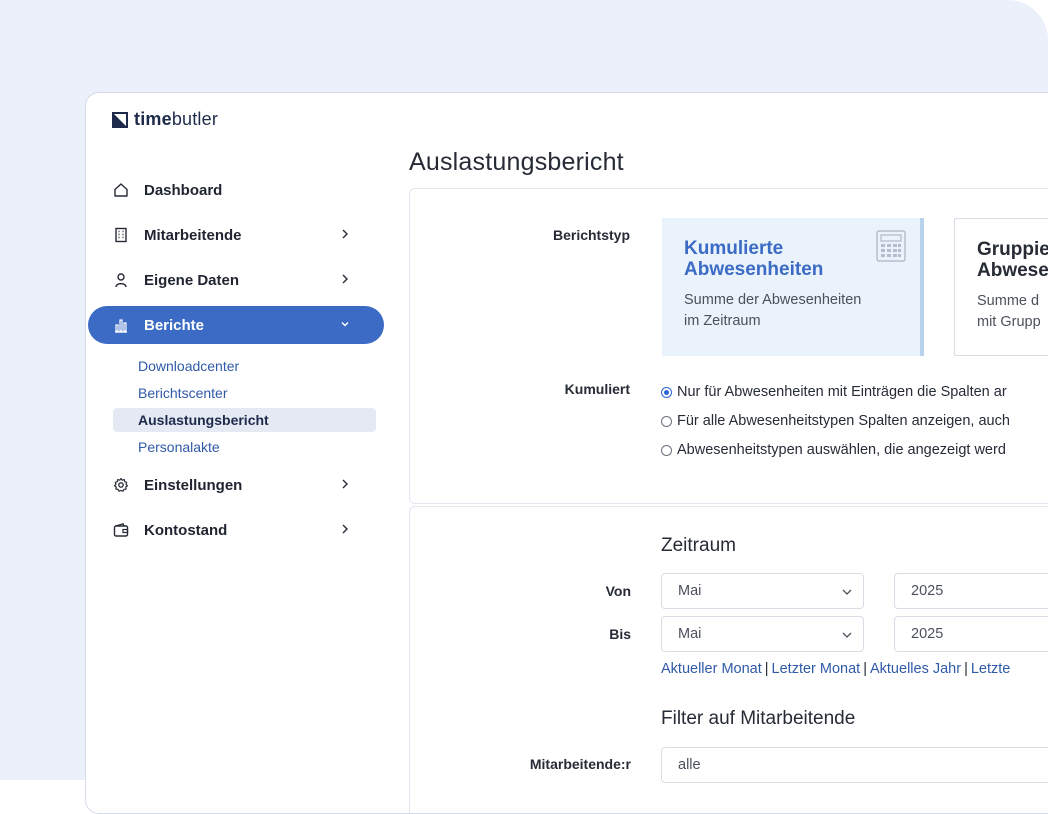  I want to click on card-description: Summe der Abwesenheiten im Zeitraum, so click(773, 310).